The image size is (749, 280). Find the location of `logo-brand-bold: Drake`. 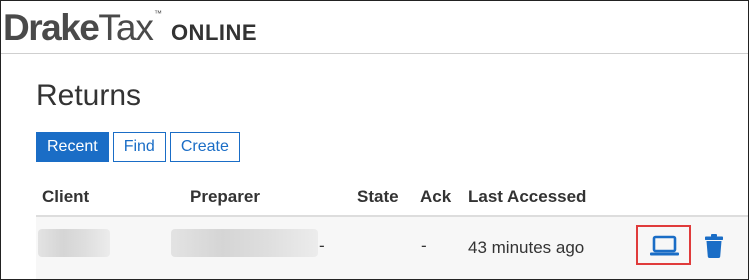

logo-brand-bold: Drake is located at coordinates (51, 27).